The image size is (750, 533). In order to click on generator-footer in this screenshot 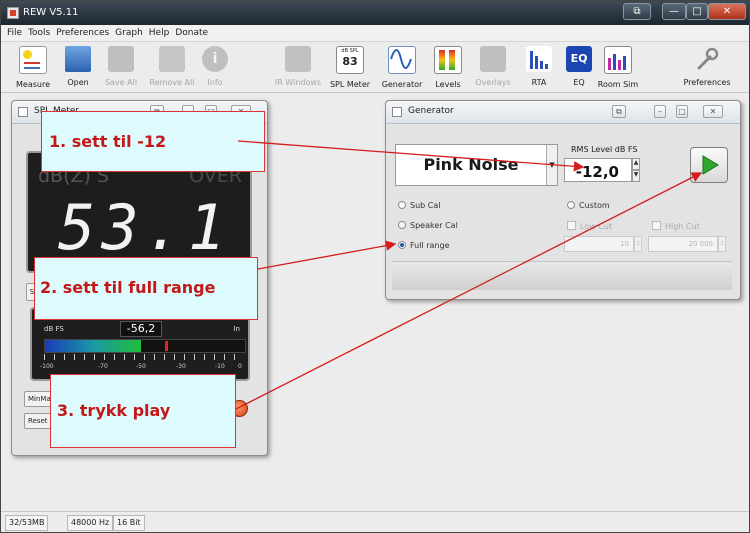, I will do `click(562, 275)`.